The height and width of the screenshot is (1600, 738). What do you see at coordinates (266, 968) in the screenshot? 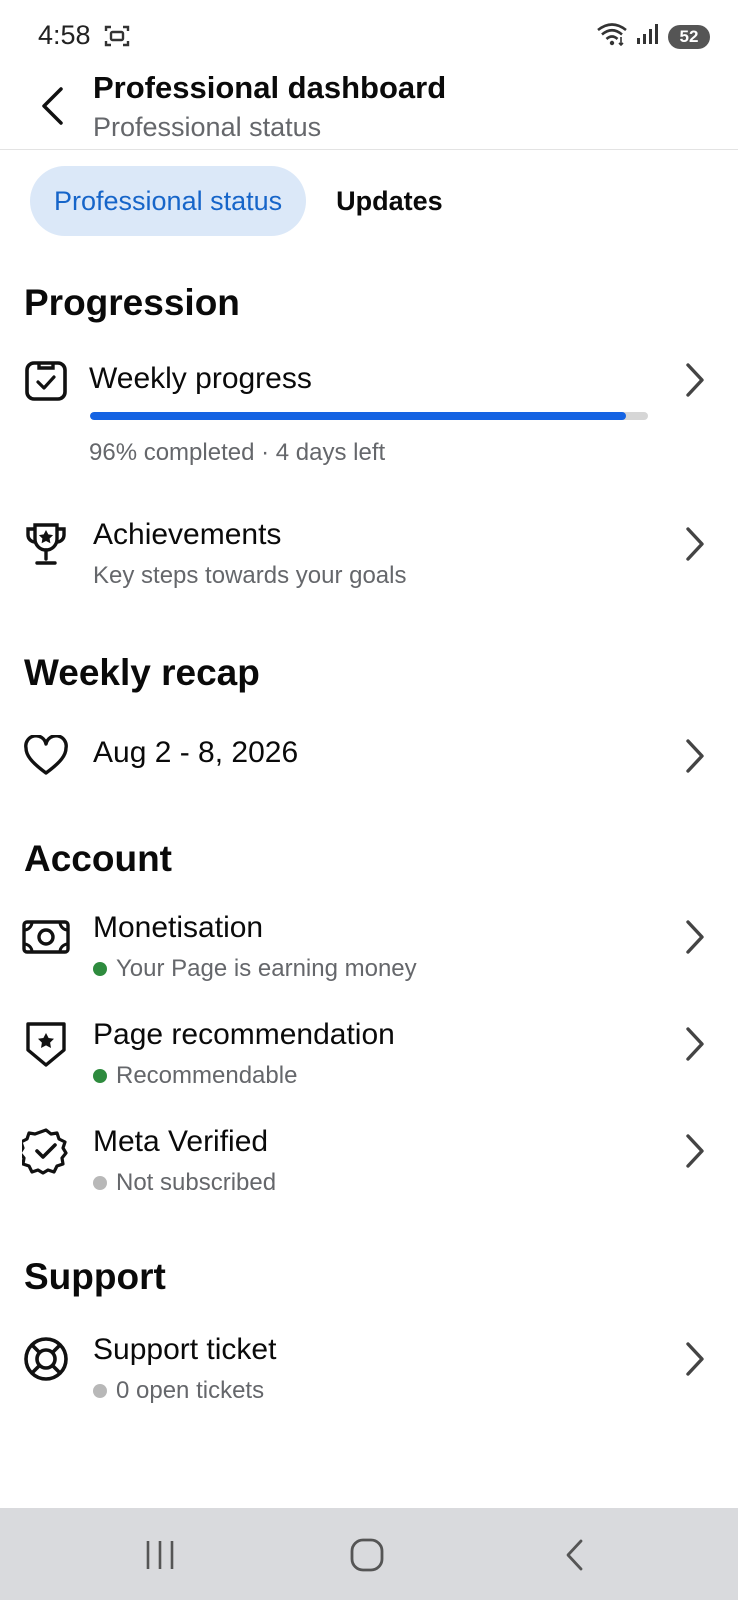
I see `monetisation-status-text: Your Page is earning money` at bounding box center [266, 968].